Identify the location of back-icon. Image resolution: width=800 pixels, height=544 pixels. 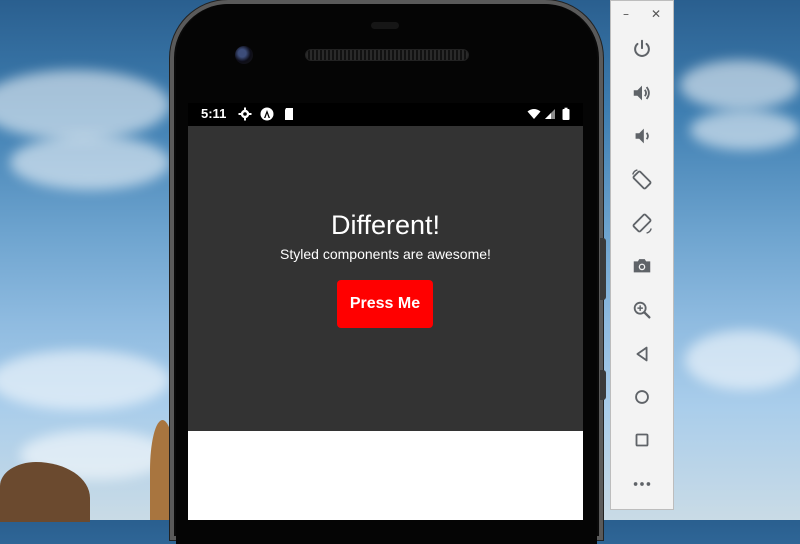
(642, 354).